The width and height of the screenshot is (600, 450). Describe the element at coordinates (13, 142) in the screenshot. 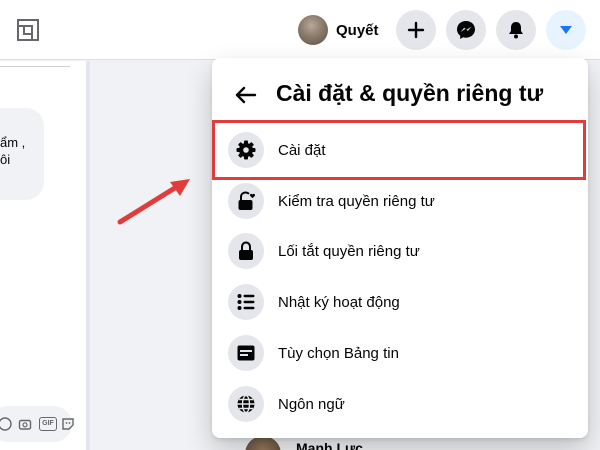

I see `message-line: ẩm ,` at that location.